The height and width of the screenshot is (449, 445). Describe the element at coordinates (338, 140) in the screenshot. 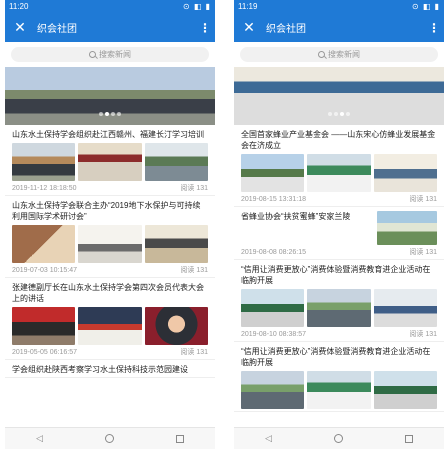

I see `article-title: 全国首家蜂业产业基金会 ——山东宋心仿蜂业发展基金会在济成立` at that location.